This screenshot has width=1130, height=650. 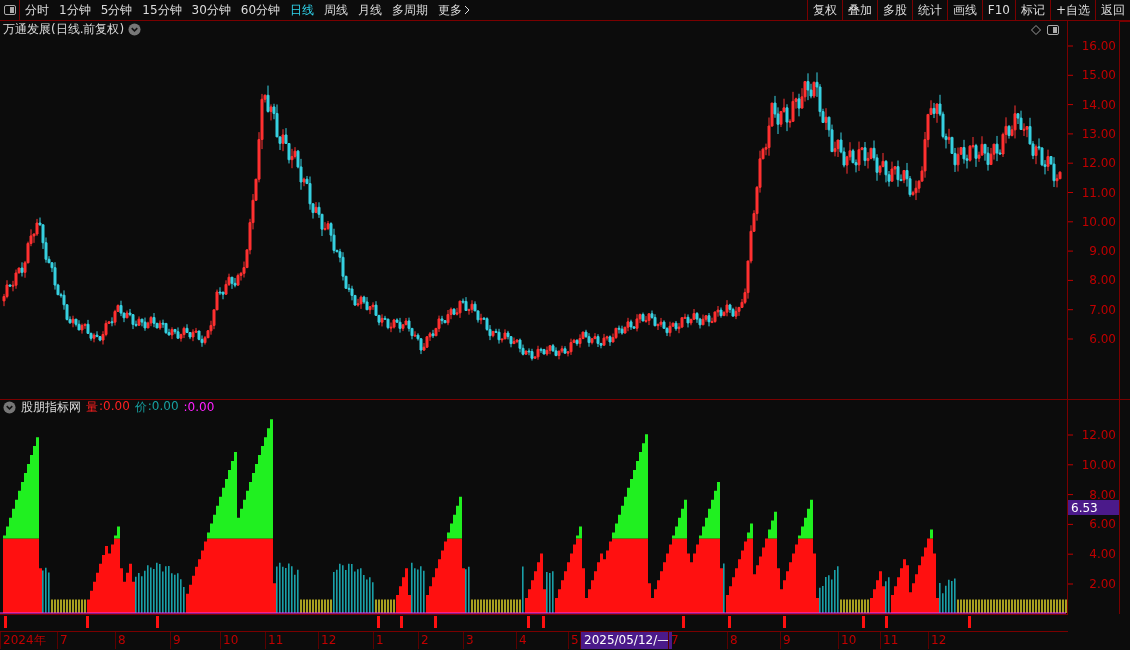 I want to click on diamond-icon, so click(x=1036, y=29).